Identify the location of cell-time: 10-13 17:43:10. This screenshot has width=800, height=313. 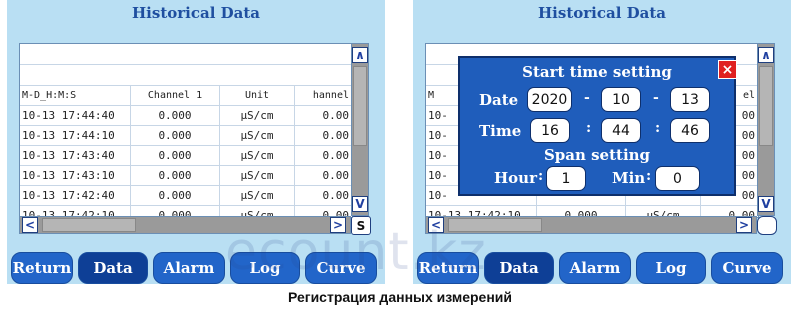
(75, 175).